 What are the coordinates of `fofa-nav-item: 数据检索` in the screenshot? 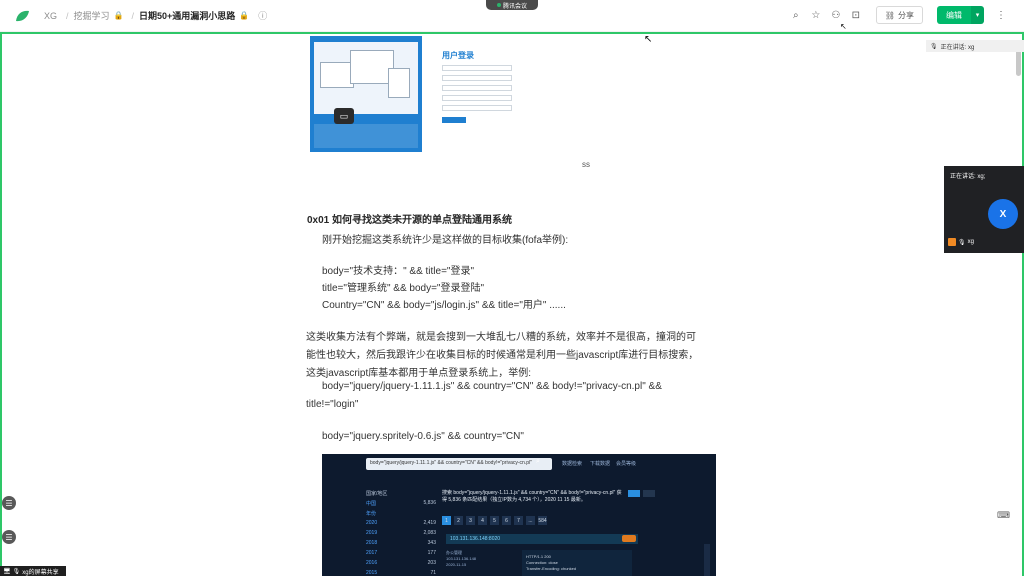 It's located at (572, 464).